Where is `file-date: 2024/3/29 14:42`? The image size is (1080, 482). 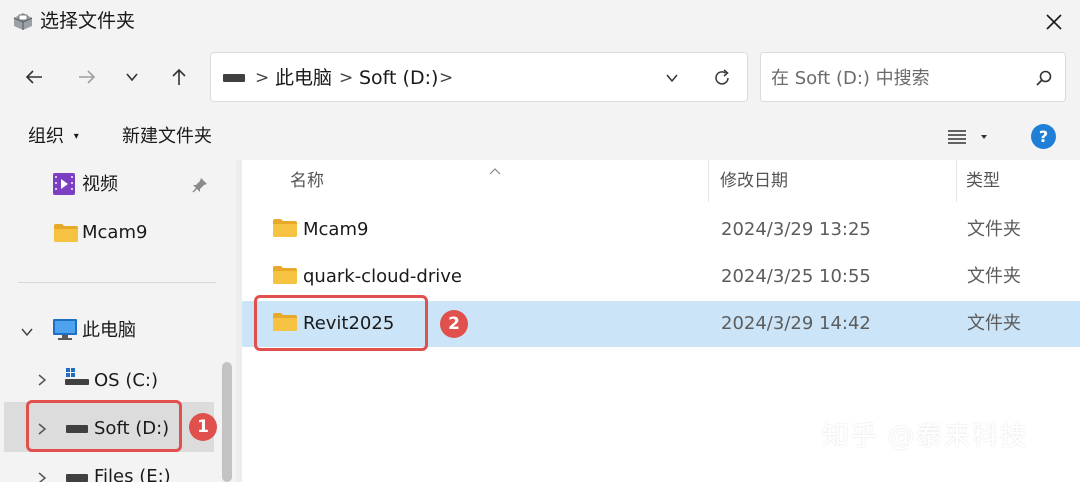 file-date: 2024/3/29 14:42 is located at coordinates (796, 323).